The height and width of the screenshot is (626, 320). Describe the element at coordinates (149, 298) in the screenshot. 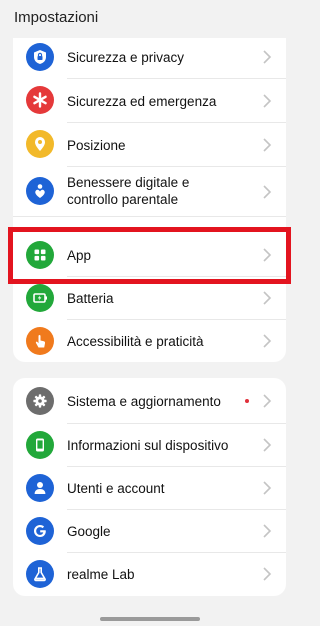

I see `settings-item-battery: Batteria` at that location.